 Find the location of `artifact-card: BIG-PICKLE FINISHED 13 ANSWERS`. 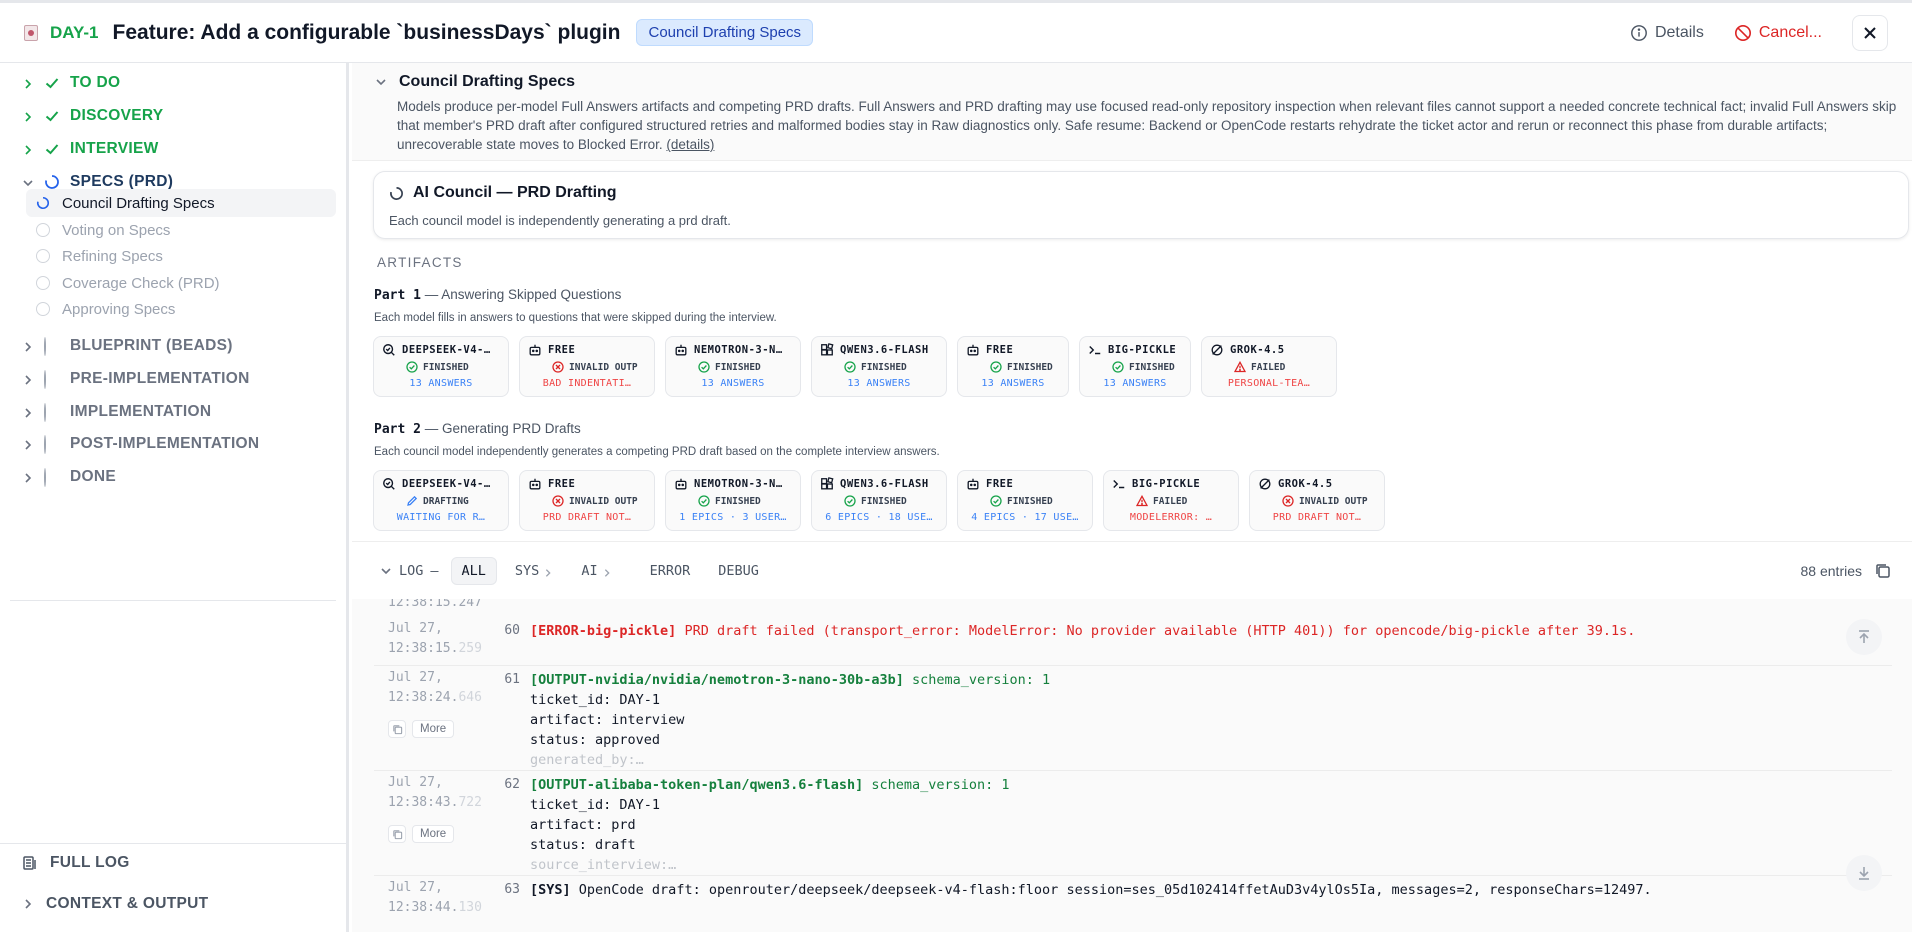

artifact-card: BIG-PICKLE FINISHED 13 ANSWERS is located at coordinates (1135, 366).